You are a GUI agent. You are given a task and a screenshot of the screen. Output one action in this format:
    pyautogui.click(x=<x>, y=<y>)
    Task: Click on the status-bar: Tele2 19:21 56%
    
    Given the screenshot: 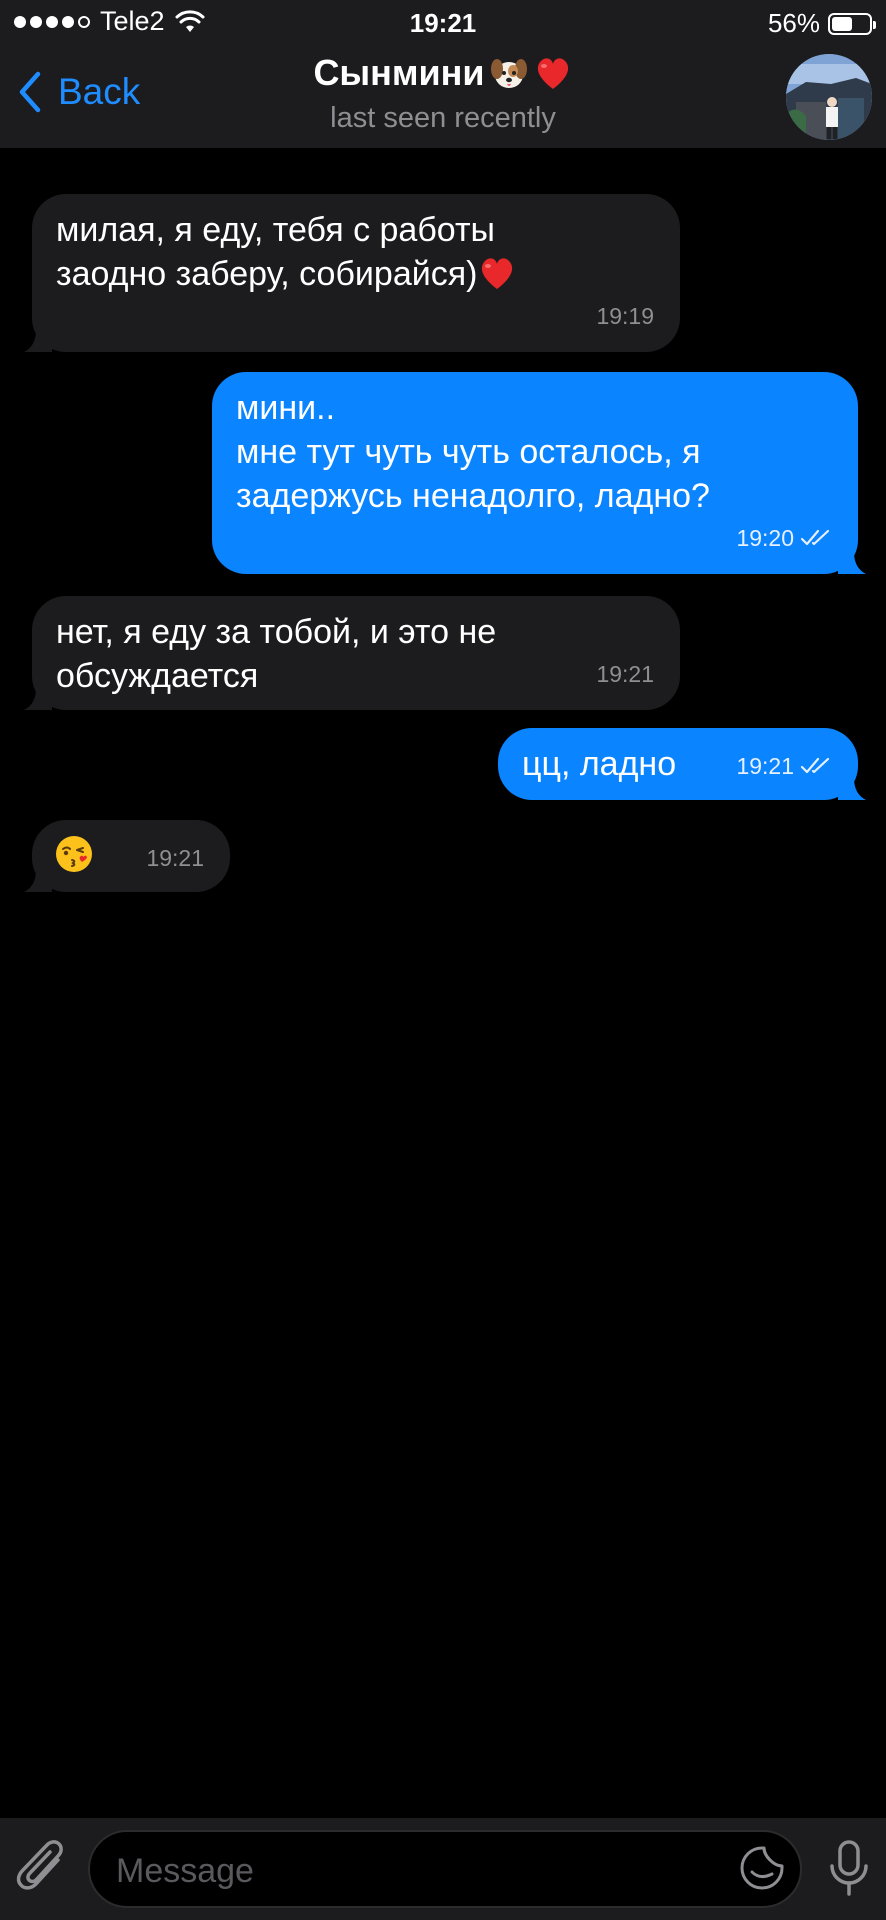 What is the action you would take?
    pyautogui.click(x=443, y=24)
    